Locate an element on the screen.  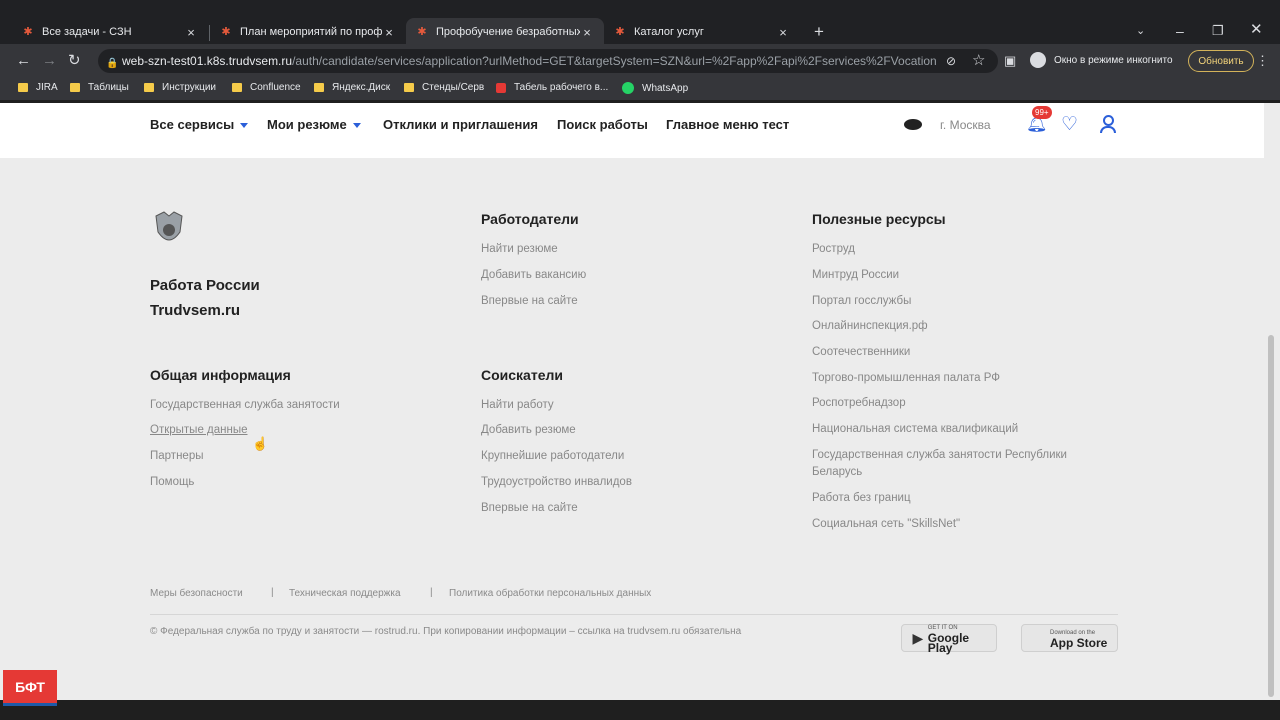
bookmark-confluence: Confluence is located at coordinates (266, 87).